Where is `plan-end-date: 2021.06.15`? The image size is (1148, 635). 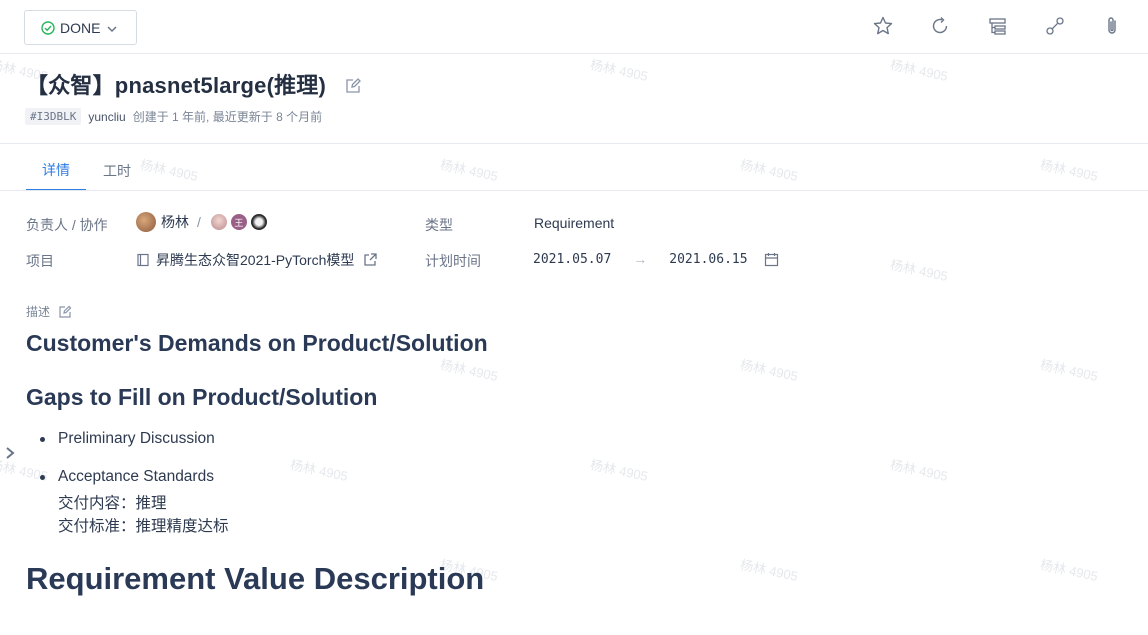
plan-end-date: 2021.06.15 is located at coordinates (708, 259).